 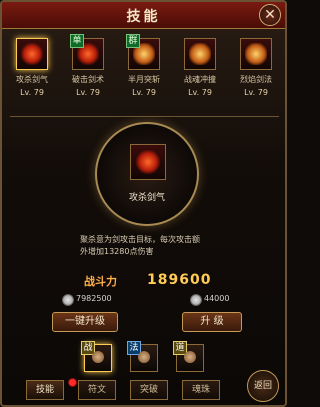 I want to click on skill-description: 聚杀意为剑攻击目标，每次攻击额 外增加13280点伤害, so click(x=150, y=246).